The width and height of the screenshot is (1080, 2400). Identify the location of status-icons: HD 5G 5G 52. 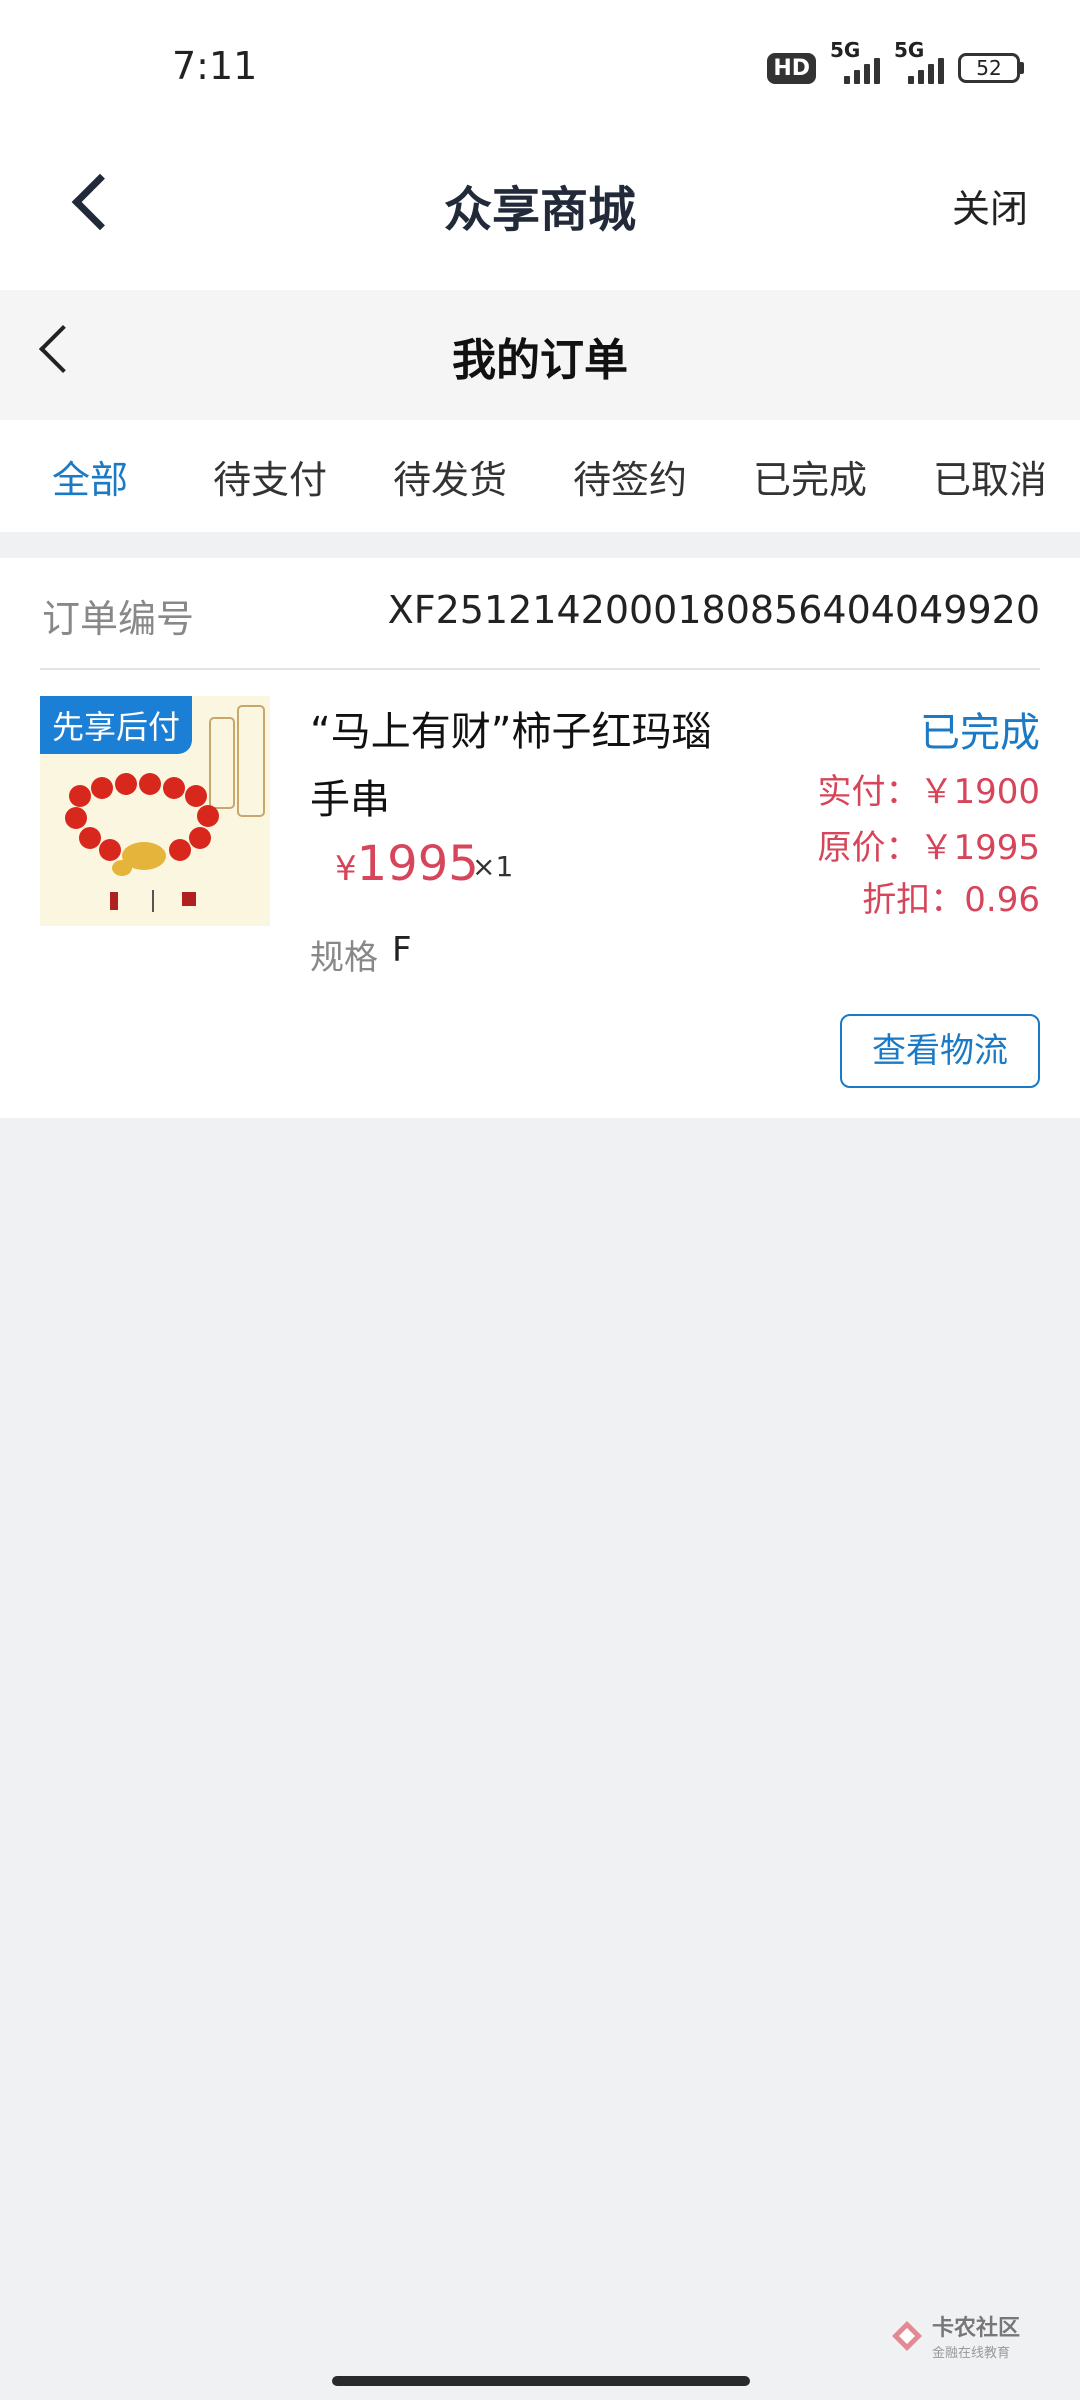
(895, 61).